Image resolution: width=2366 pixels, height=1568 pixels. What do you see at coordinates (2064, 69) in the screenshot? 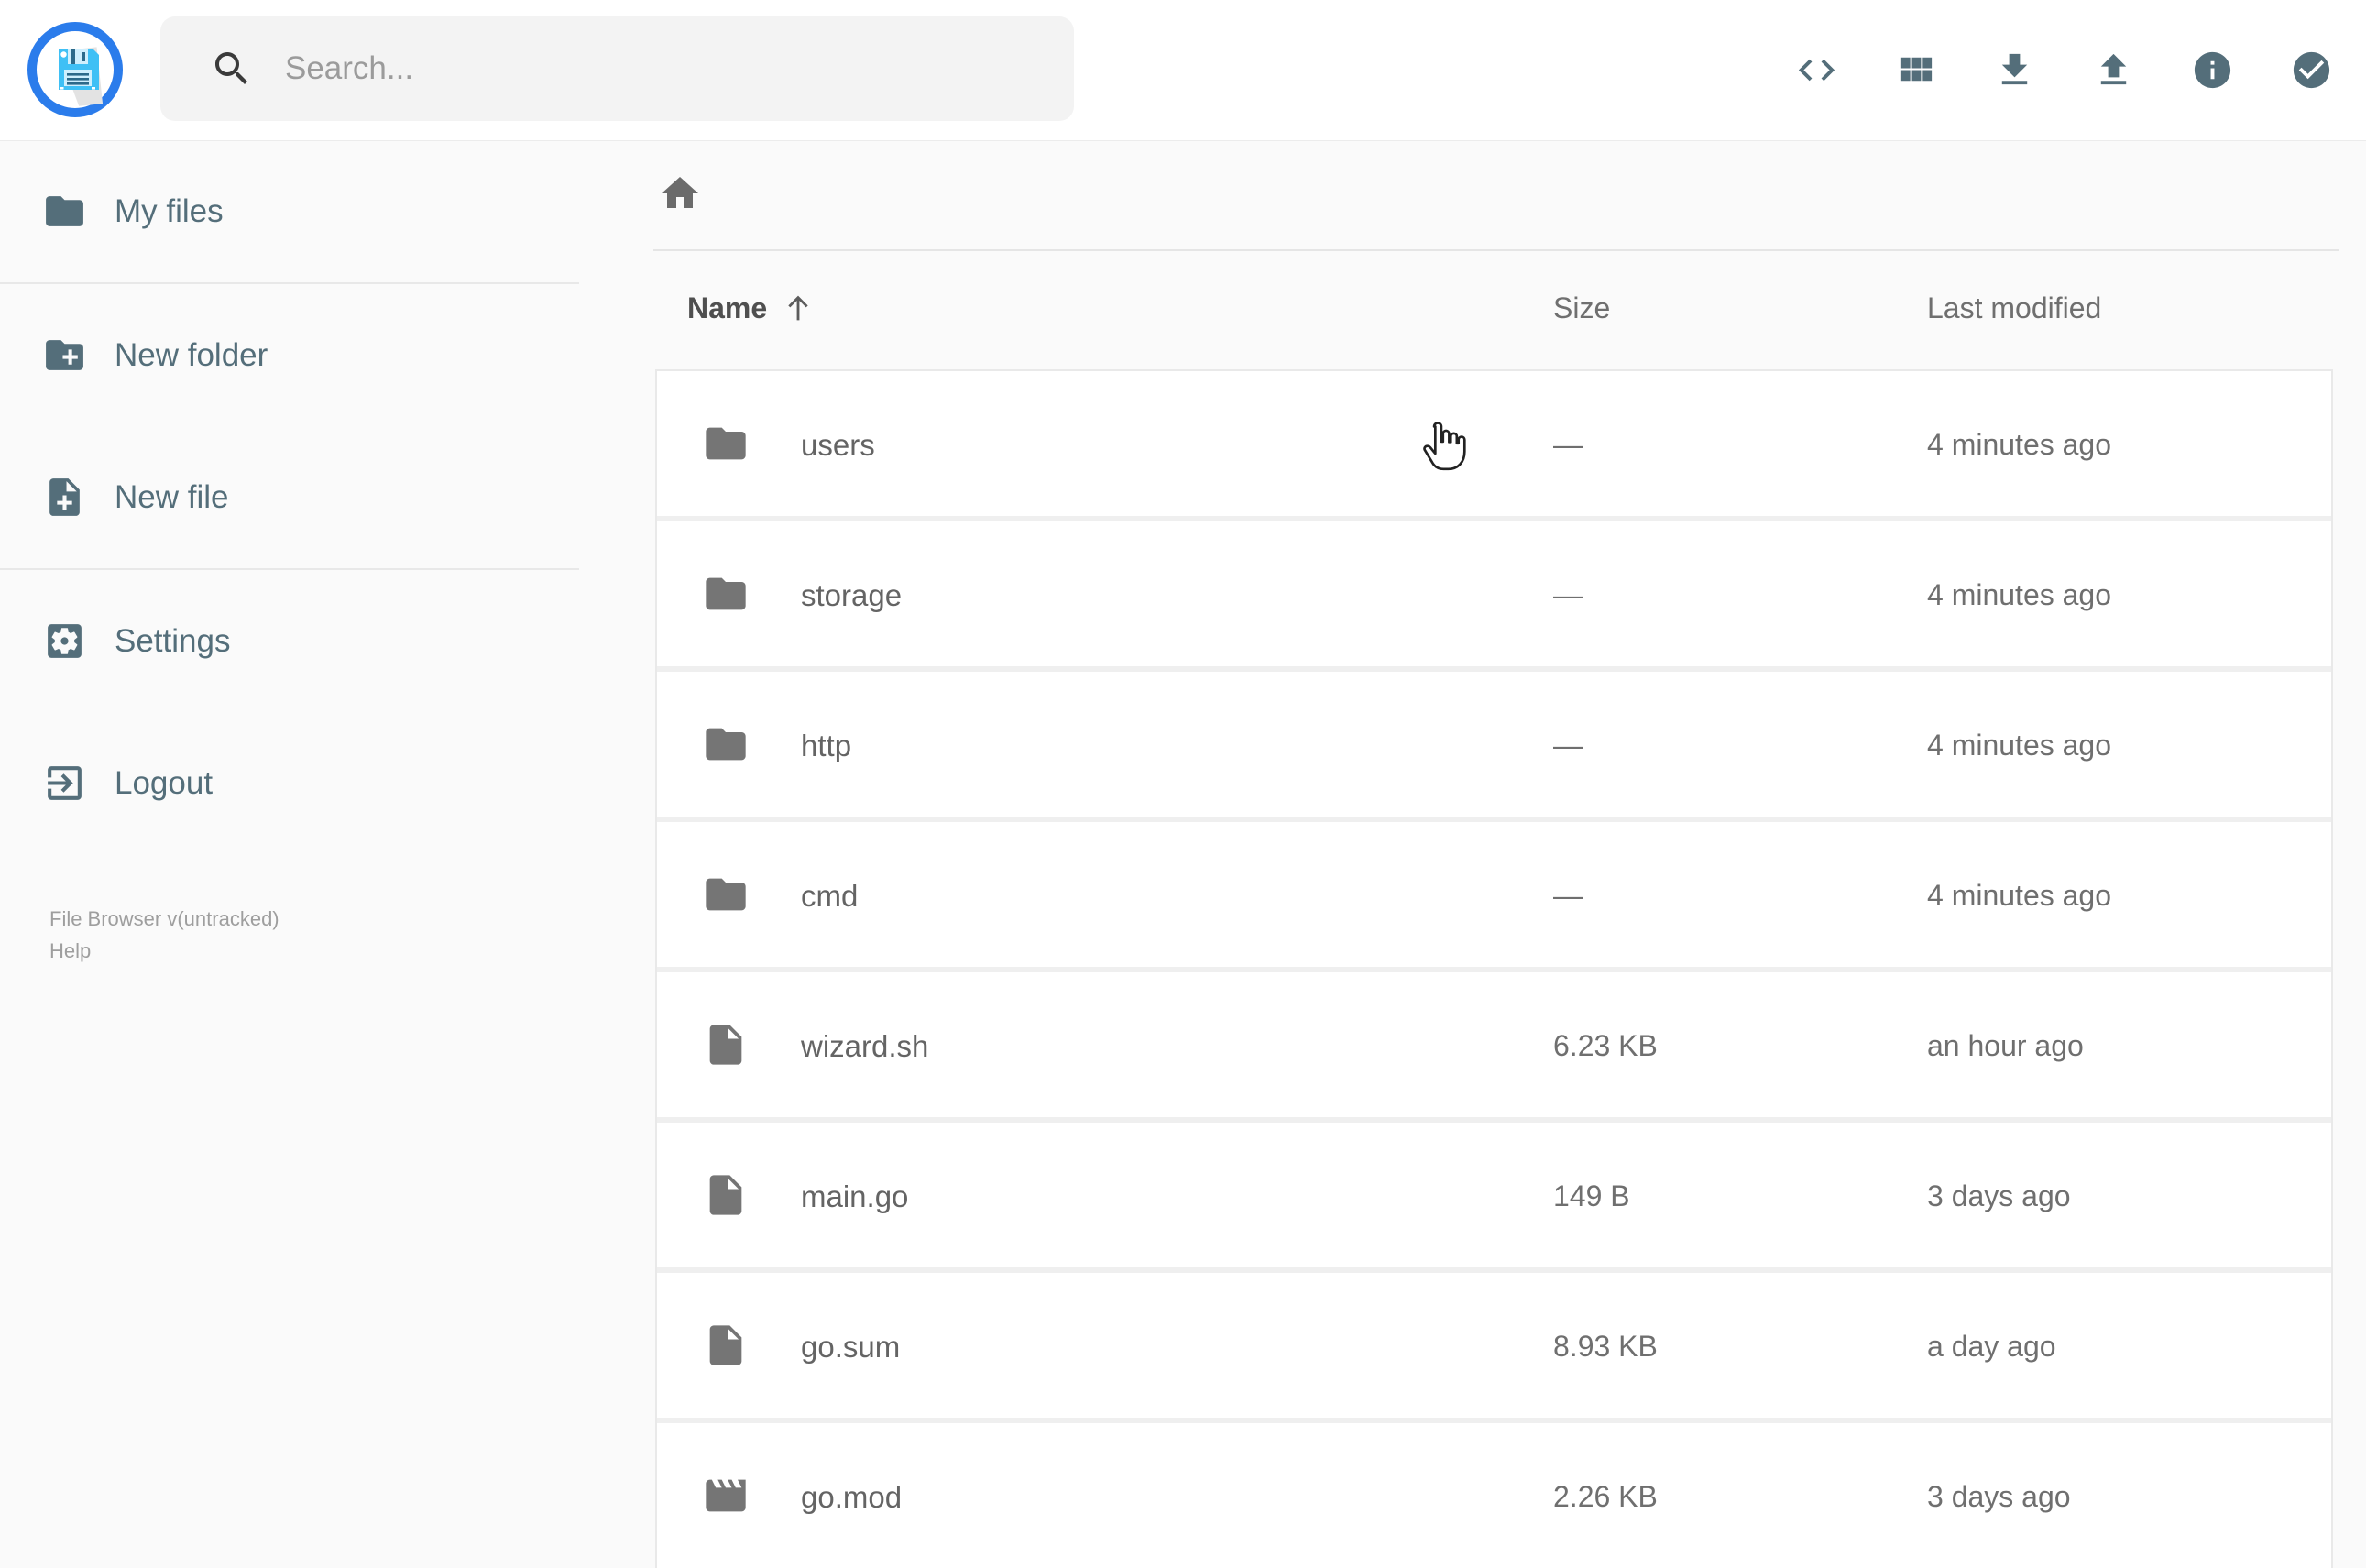
I see `header-actions` at bounding box center [2064, 69].